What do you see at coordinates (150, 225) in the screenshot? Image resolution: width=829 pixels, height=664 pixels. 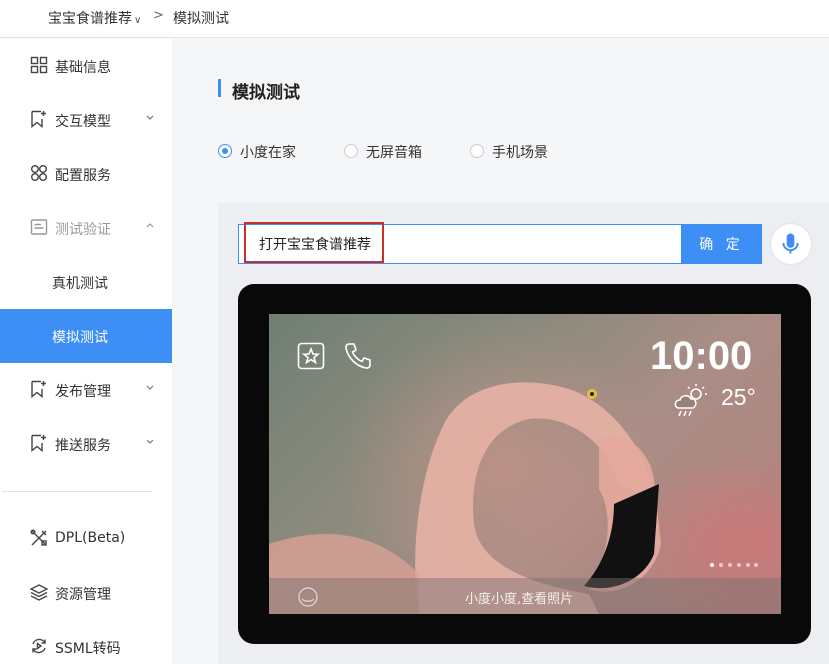 I see `chevron-up-icon` at bounding box center [150, 225].